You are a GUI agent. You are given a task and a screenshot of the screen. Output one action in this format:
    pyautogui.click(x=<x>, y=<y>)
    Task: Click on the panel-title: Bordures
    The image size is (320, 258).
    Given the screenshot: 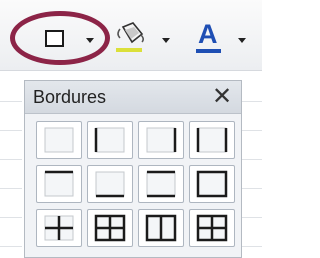 What is the action you would take?
    pyautogui.click(x=70, y=97)
    